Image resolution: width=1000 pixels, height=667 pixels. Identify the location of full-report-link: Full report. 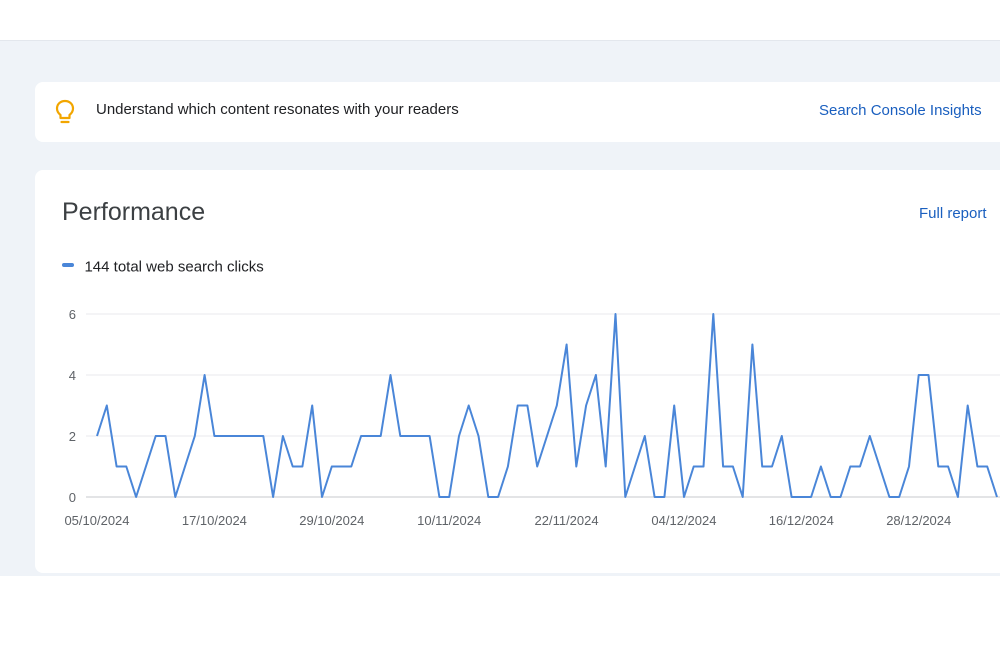
(953, 213).